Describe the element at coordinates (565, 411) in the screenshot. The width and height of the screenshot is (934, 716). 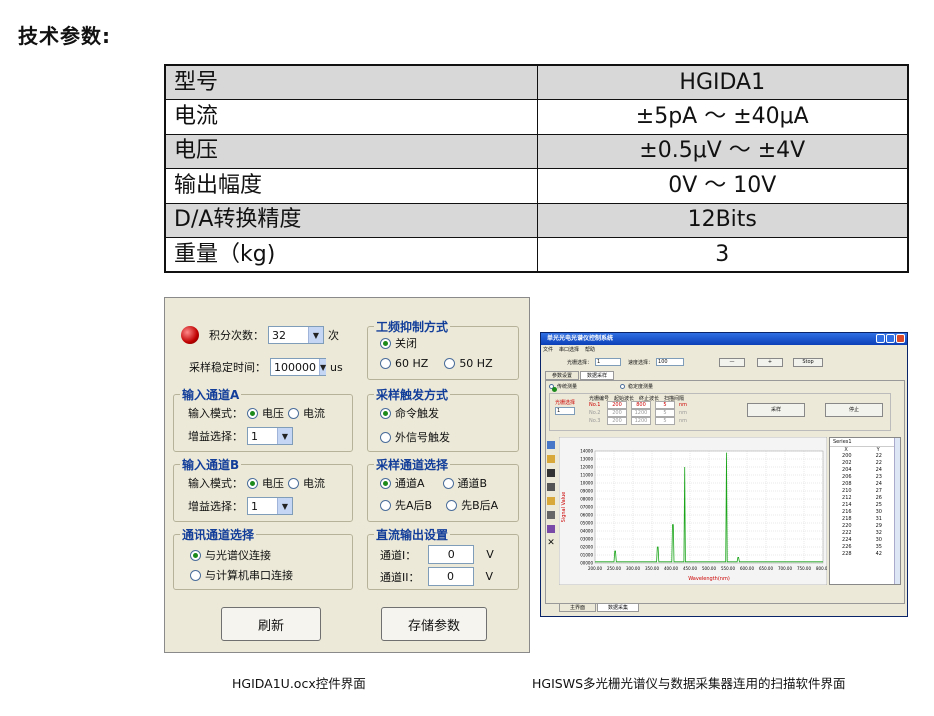
I see `grating-sel-combo: 1` at that location.